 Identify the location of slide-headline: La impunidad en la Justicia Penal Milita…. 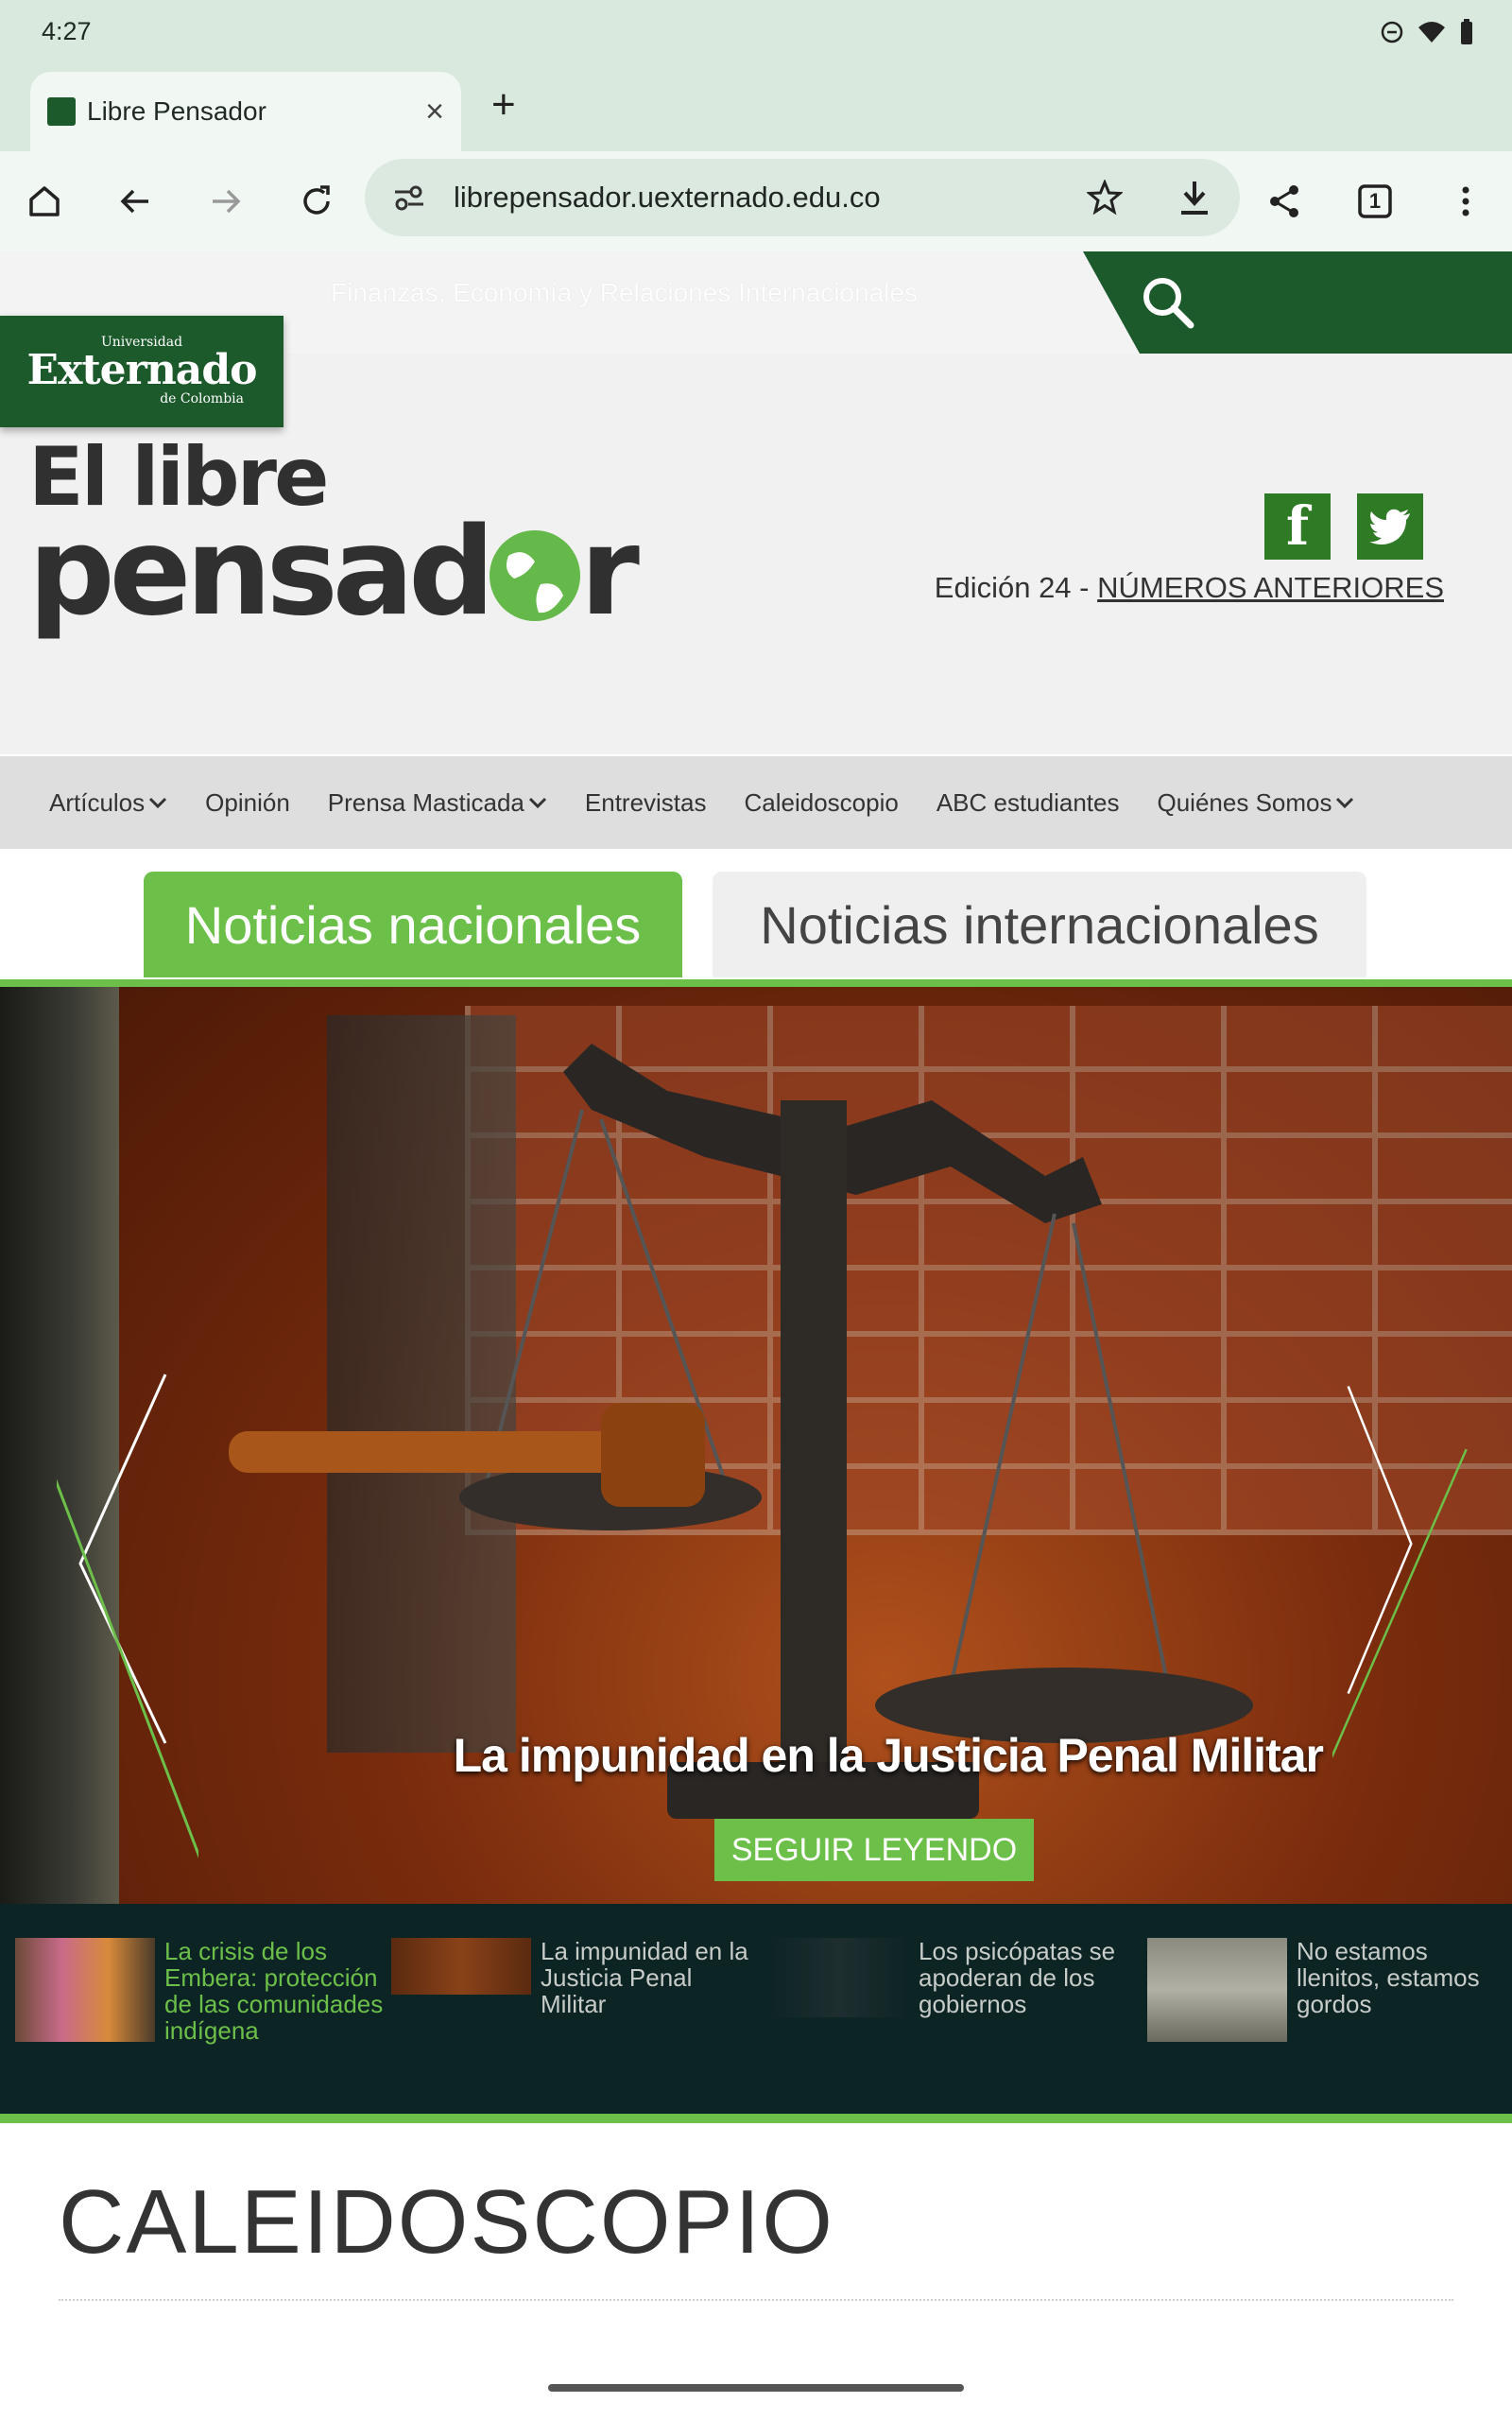
(662, 1755).